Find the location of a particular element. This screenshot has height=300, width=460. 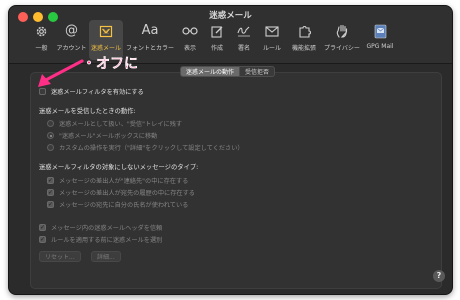

toolbar-item-rules: ルール is located at coordinates (272, 40).